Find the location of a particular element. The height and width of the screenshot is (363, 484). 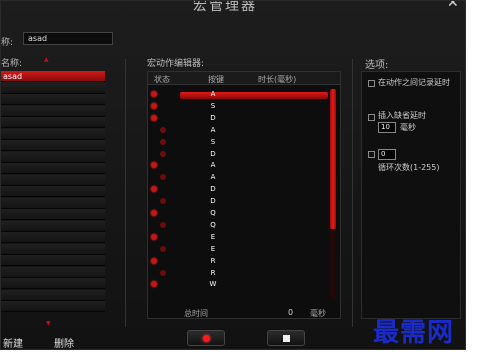

record-icon is located at coordinates (206, 338).